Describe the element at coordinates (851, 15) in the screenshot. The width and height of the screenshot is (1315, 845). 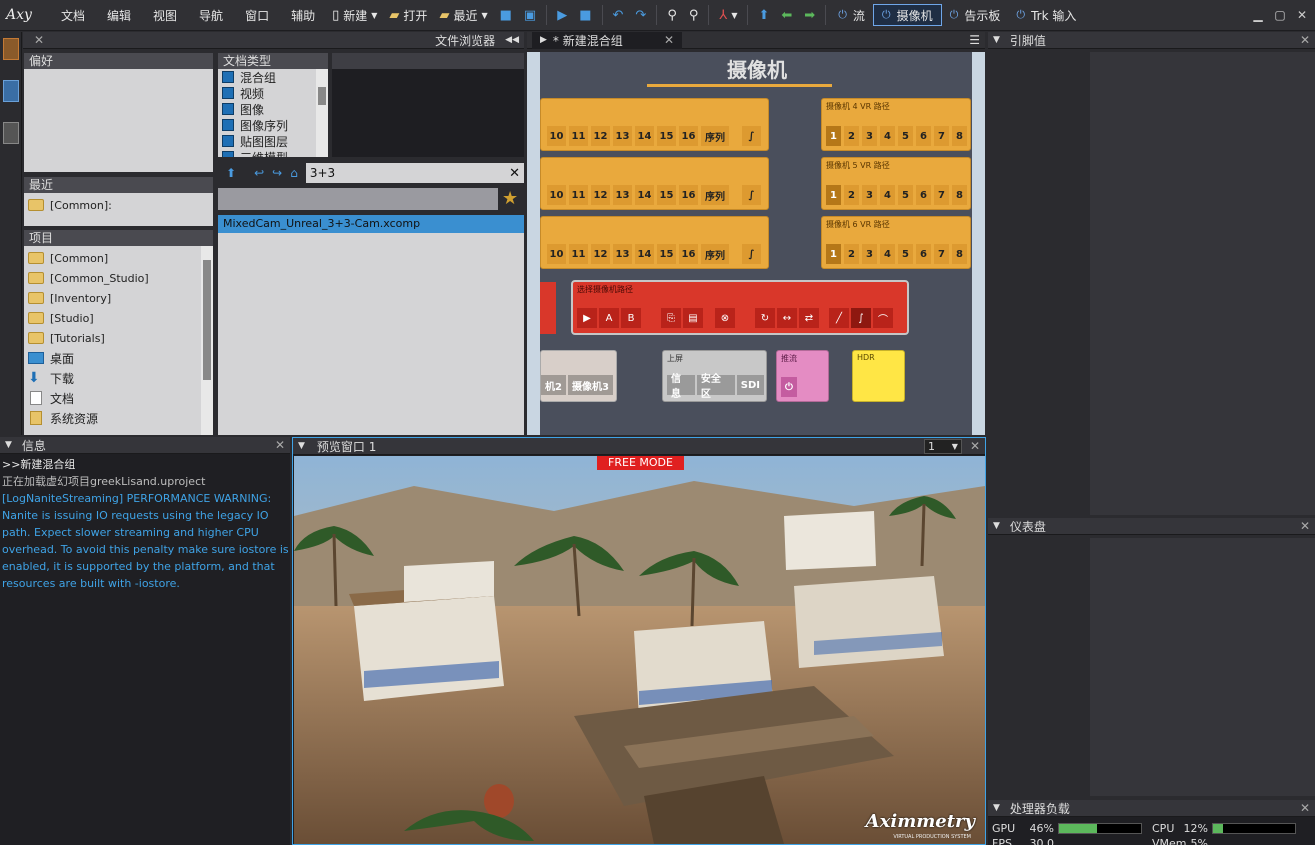
I see `mode-flow: ⏻ 流` at that location.